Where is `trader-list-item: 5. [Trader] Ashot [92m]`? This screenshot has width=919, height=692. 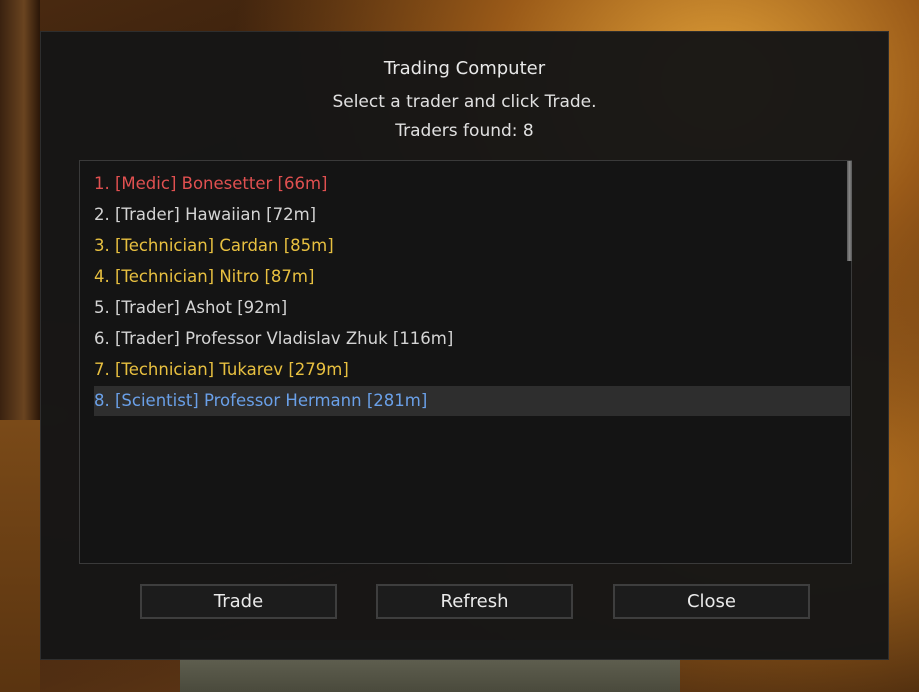
trader-list-item: 5. [Trader] Ashot [92m] is located at coordinates (472, 308).